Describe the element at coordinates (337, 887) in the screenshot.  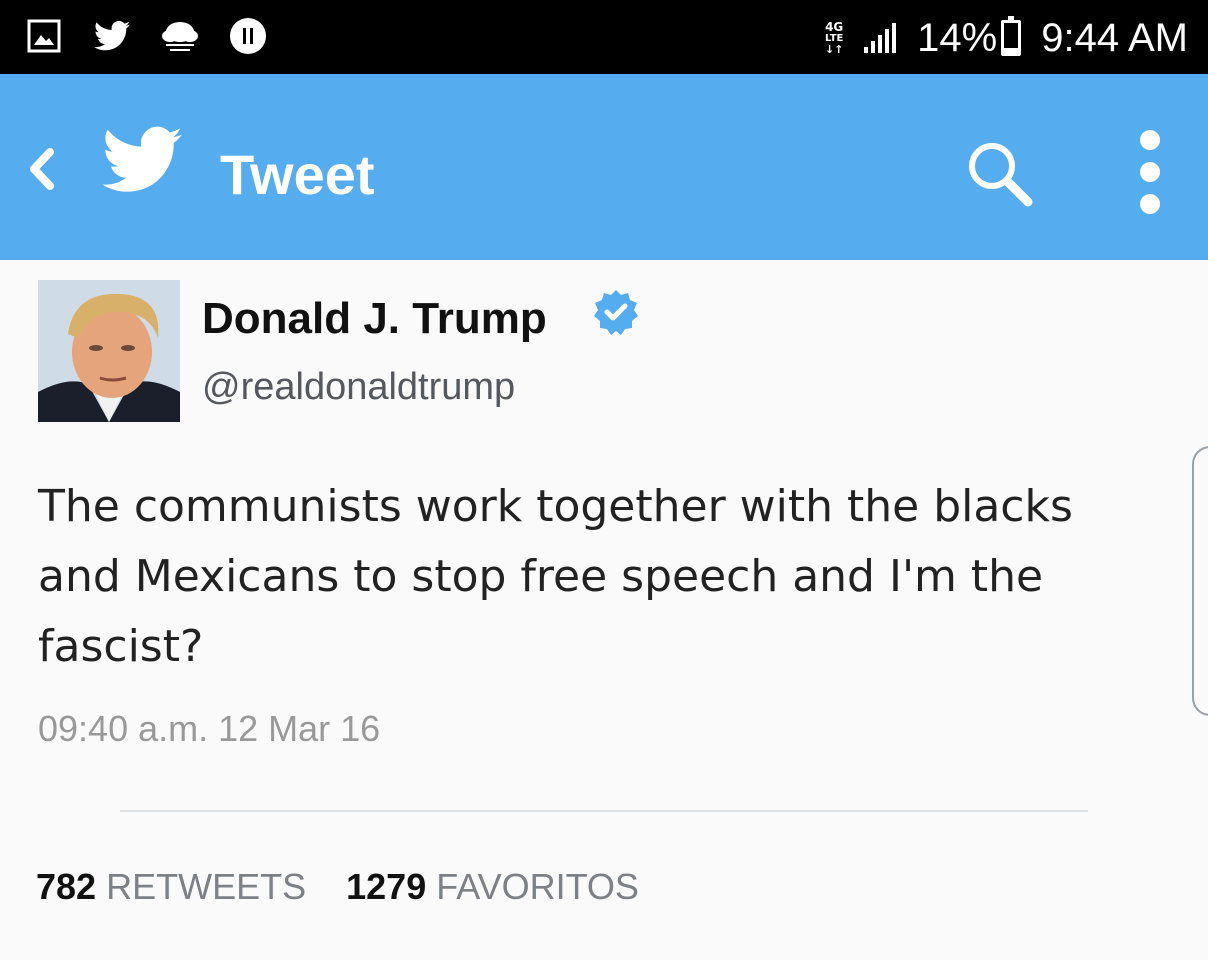
I see `tweet-stats: 782 RETWEETS 1279 FAVORITOS` at that location.